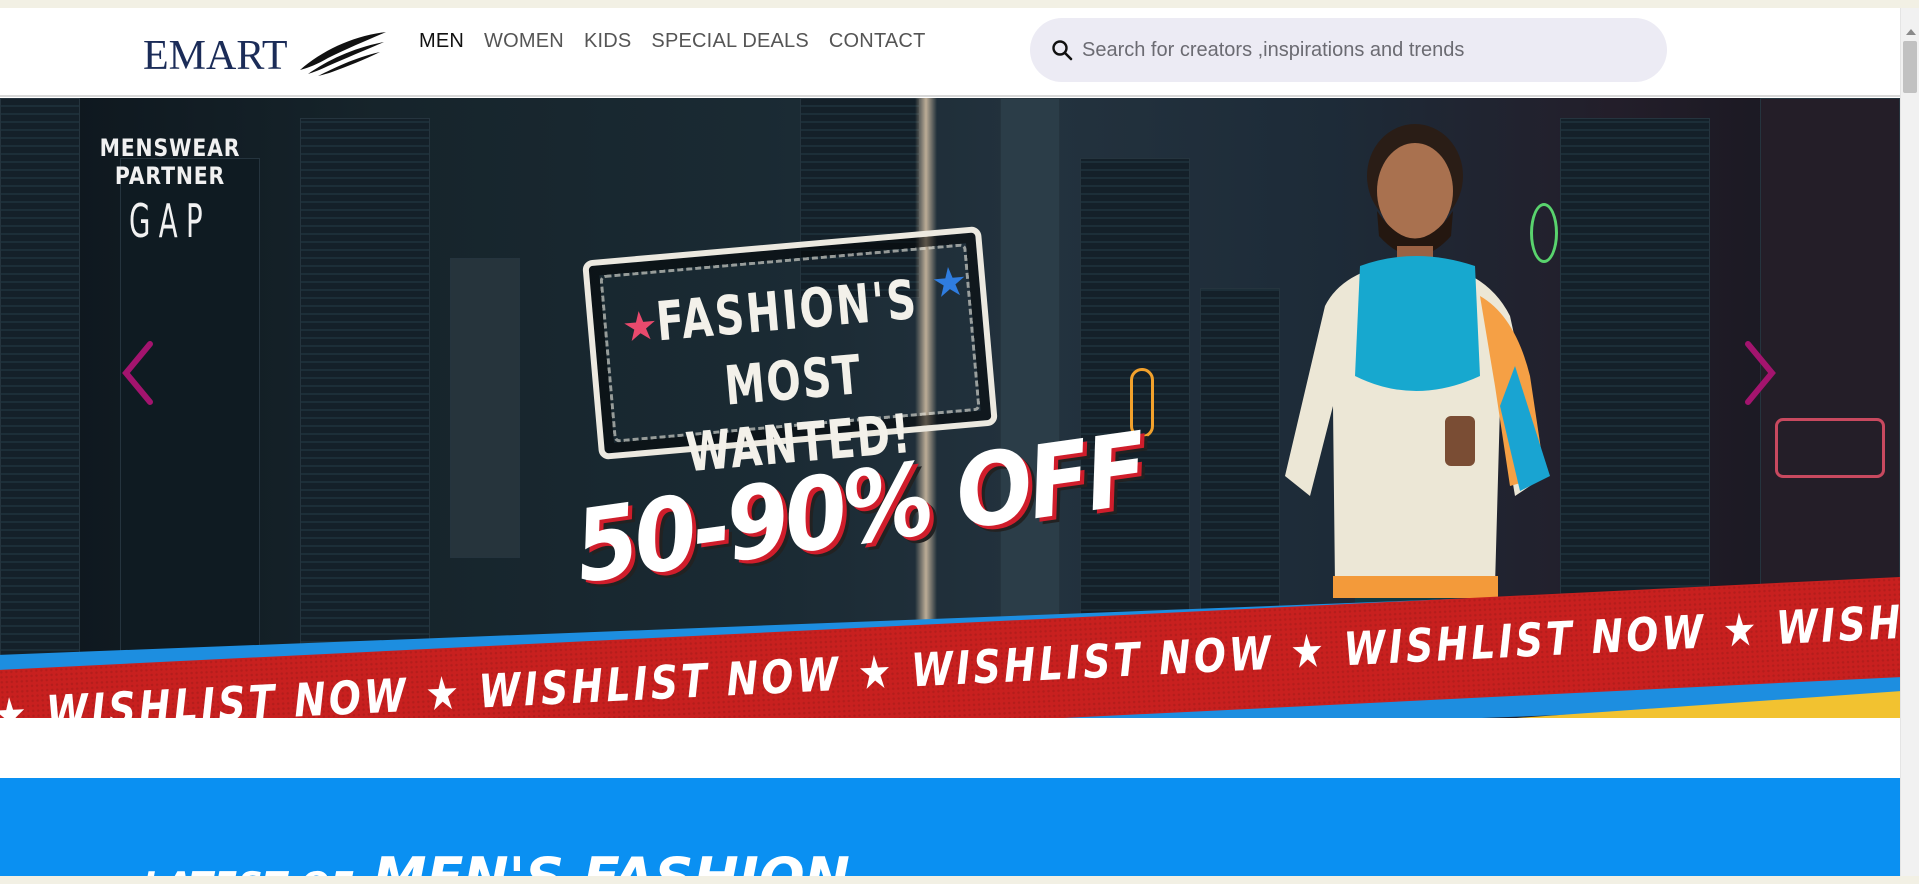 The width and height of the screenshot is (1919, 884). What do you see at coordinates (170, 162) in the screenshot?
I see `partner-label: MENSWEAR PARTNER` at bounding box center [170, 162].